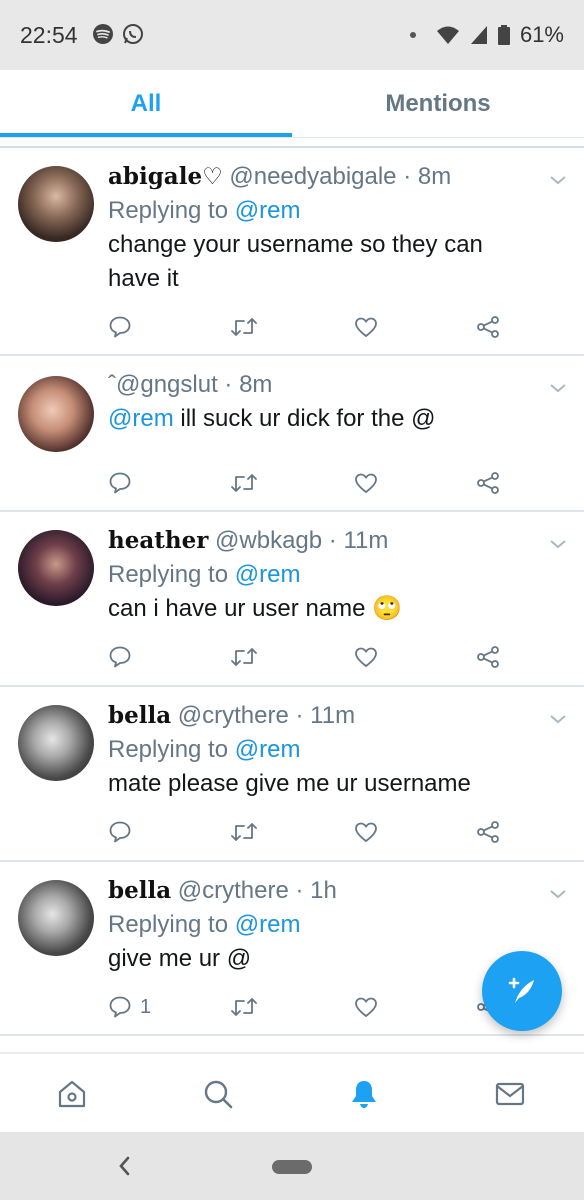 This screenshot has height=1200, width=584. I want to click on nav-messages, so click(510, 1094).